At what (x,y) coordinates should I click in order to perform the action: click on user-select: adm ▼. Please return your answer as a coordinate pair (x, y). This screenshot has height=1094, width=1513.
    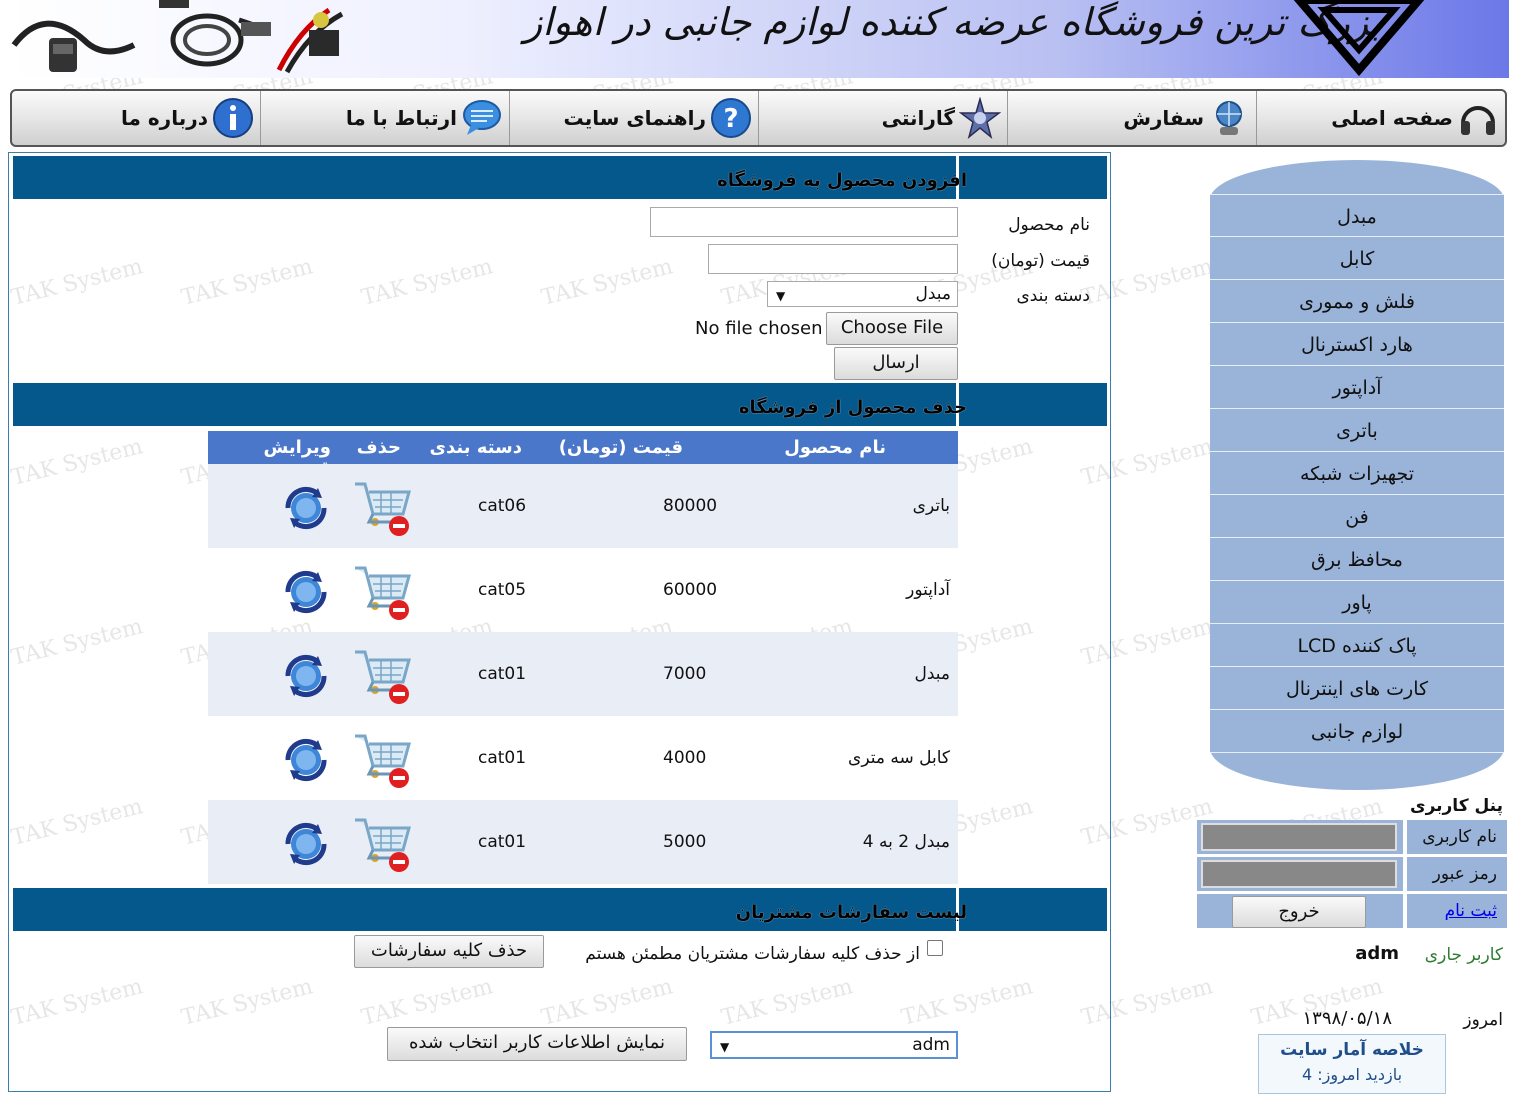
    Looking at the image, I should click on (834, 1045).